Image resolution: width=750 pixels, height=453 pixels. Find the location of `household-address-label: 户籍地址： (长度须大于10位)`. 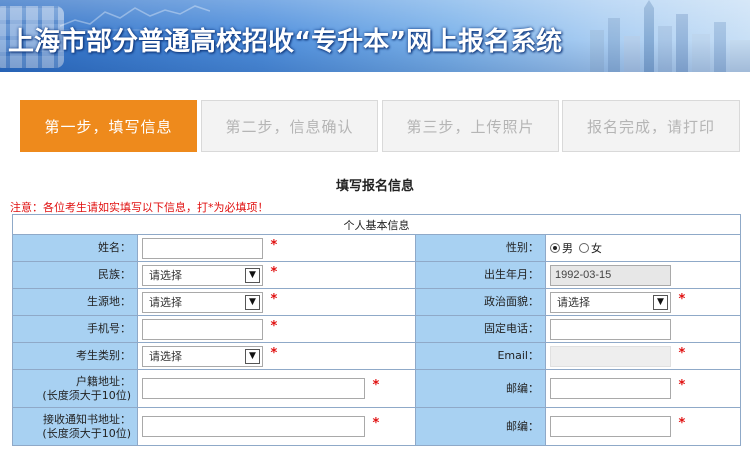

household-address-label: 户籍地址： (长度须大于10位) is located at coordinates (75, 388).